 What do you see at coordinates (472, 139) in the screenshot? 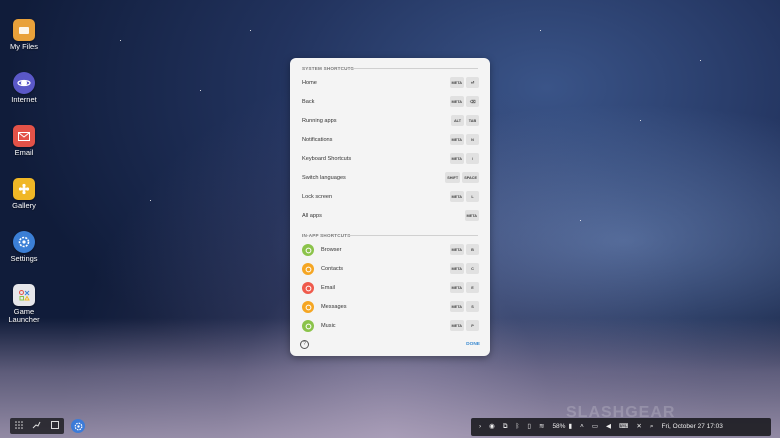
I see `key-cap: N` at bounding box center [472, 139].